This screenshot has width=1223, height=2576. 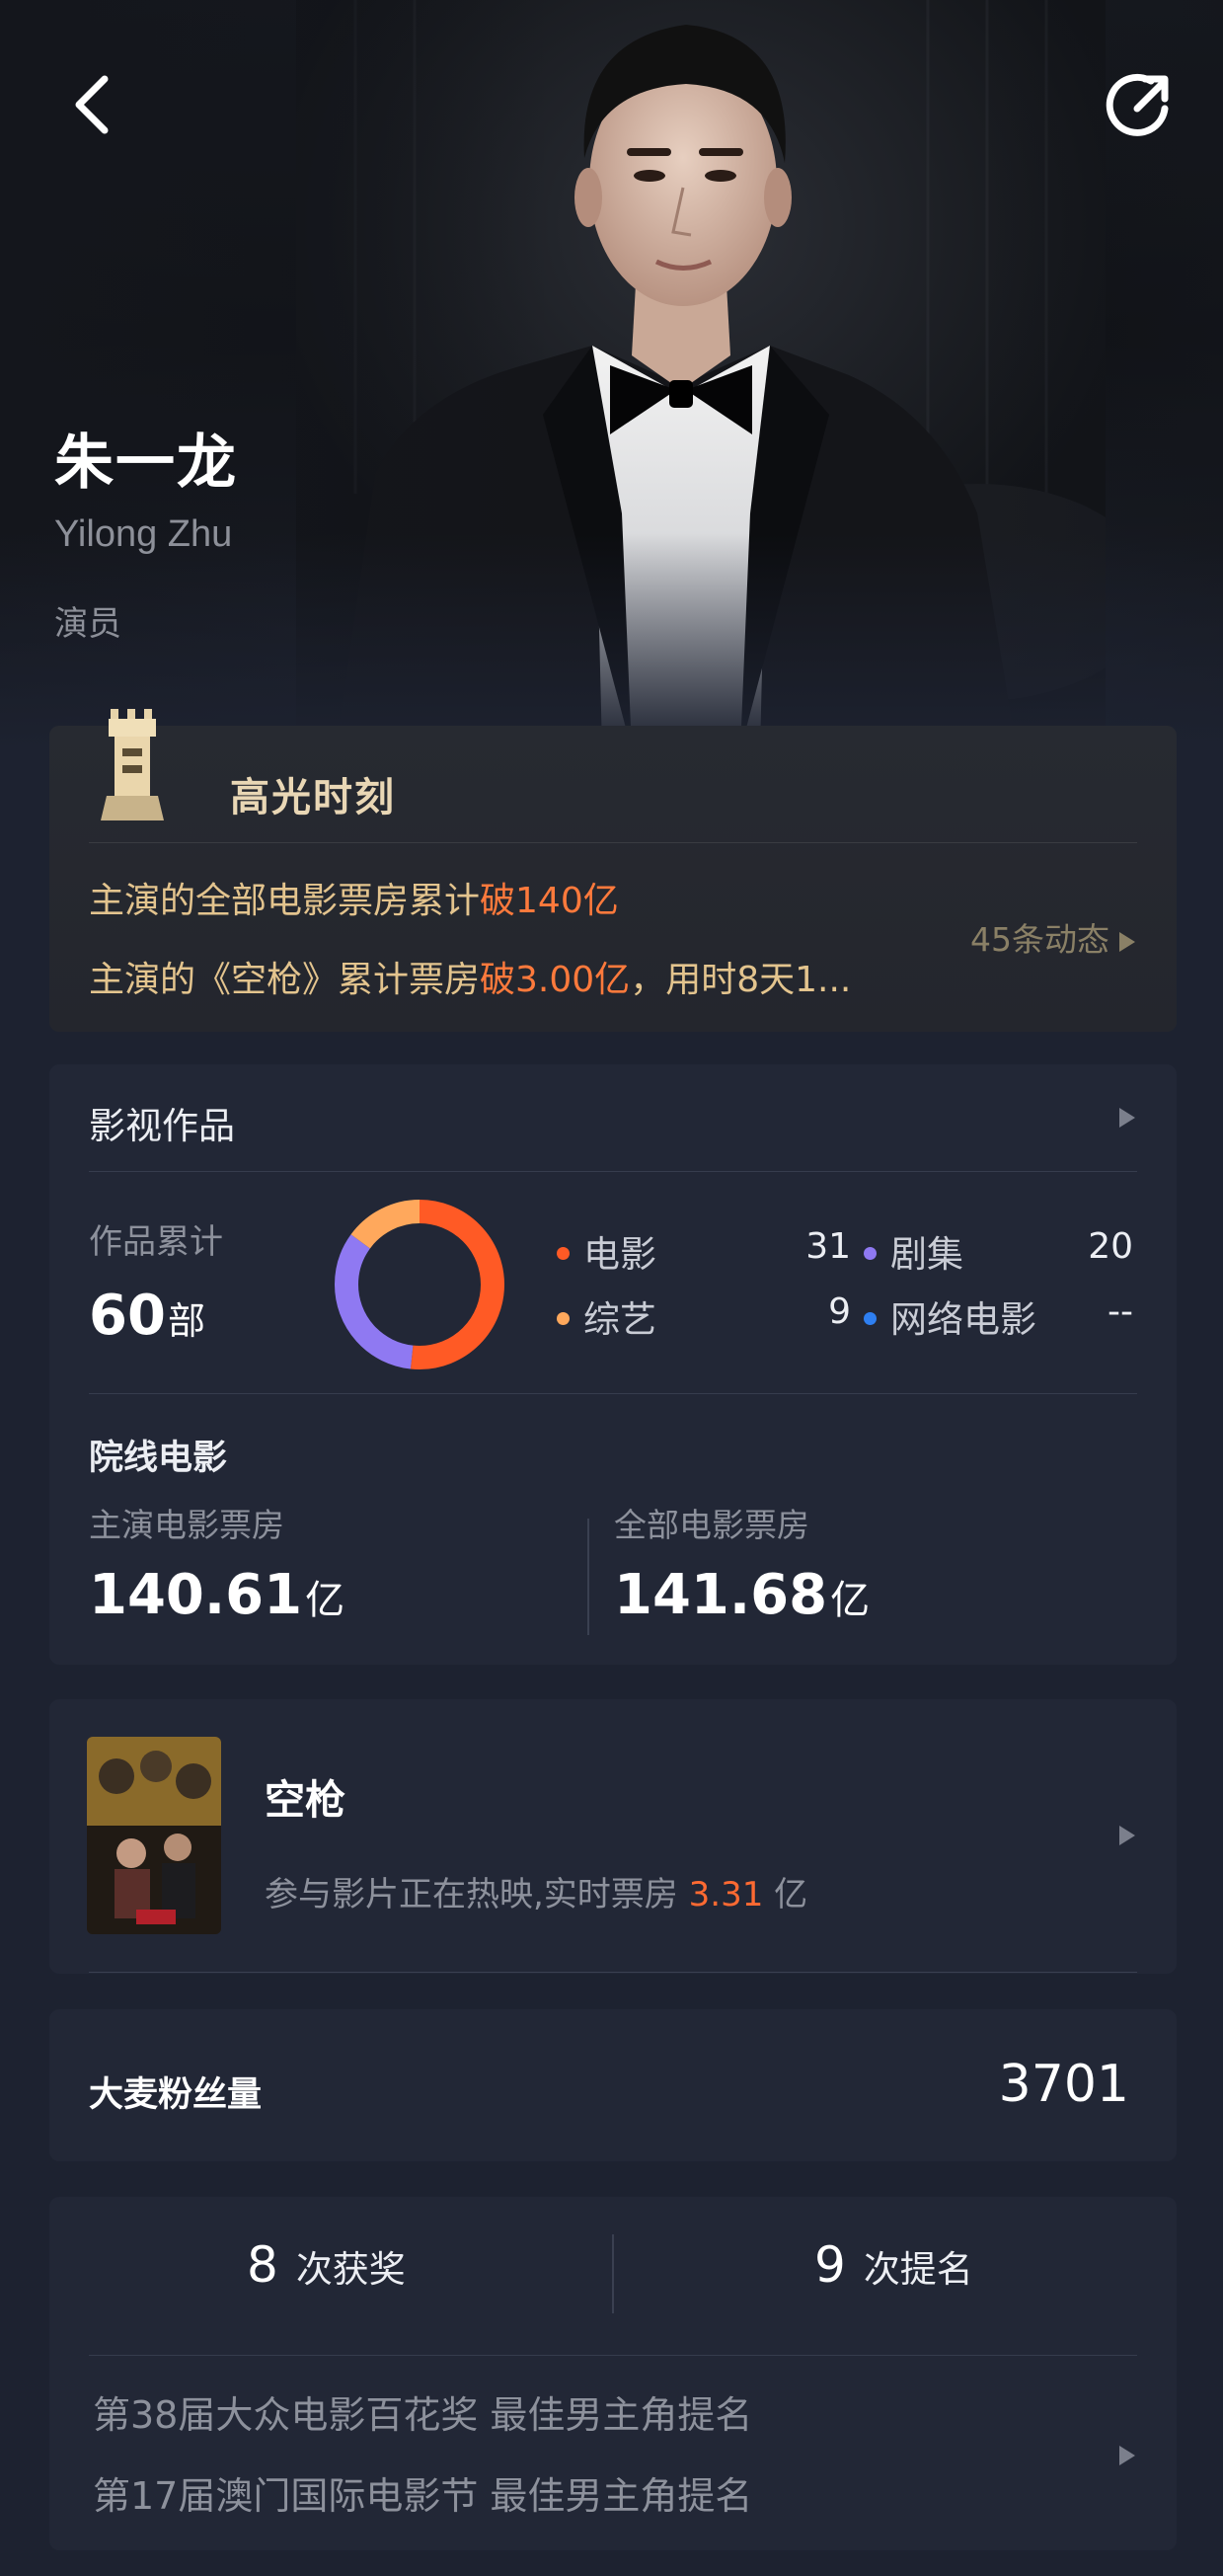 I want to click on highlight-item: 主演的全部电影票房累计破140亿, so click(x=354, y=897).